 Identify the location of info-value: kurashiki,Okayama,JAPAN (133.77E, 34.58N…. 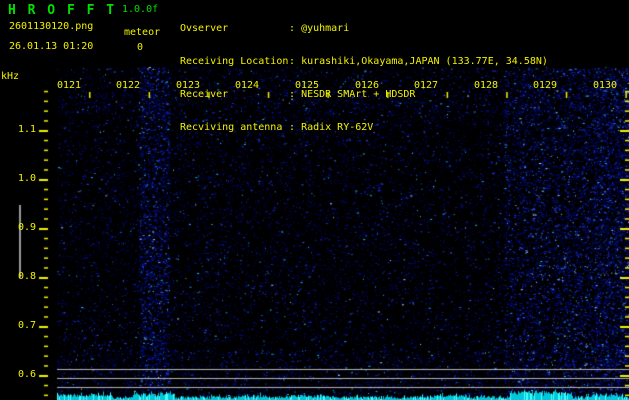
(424, 61).